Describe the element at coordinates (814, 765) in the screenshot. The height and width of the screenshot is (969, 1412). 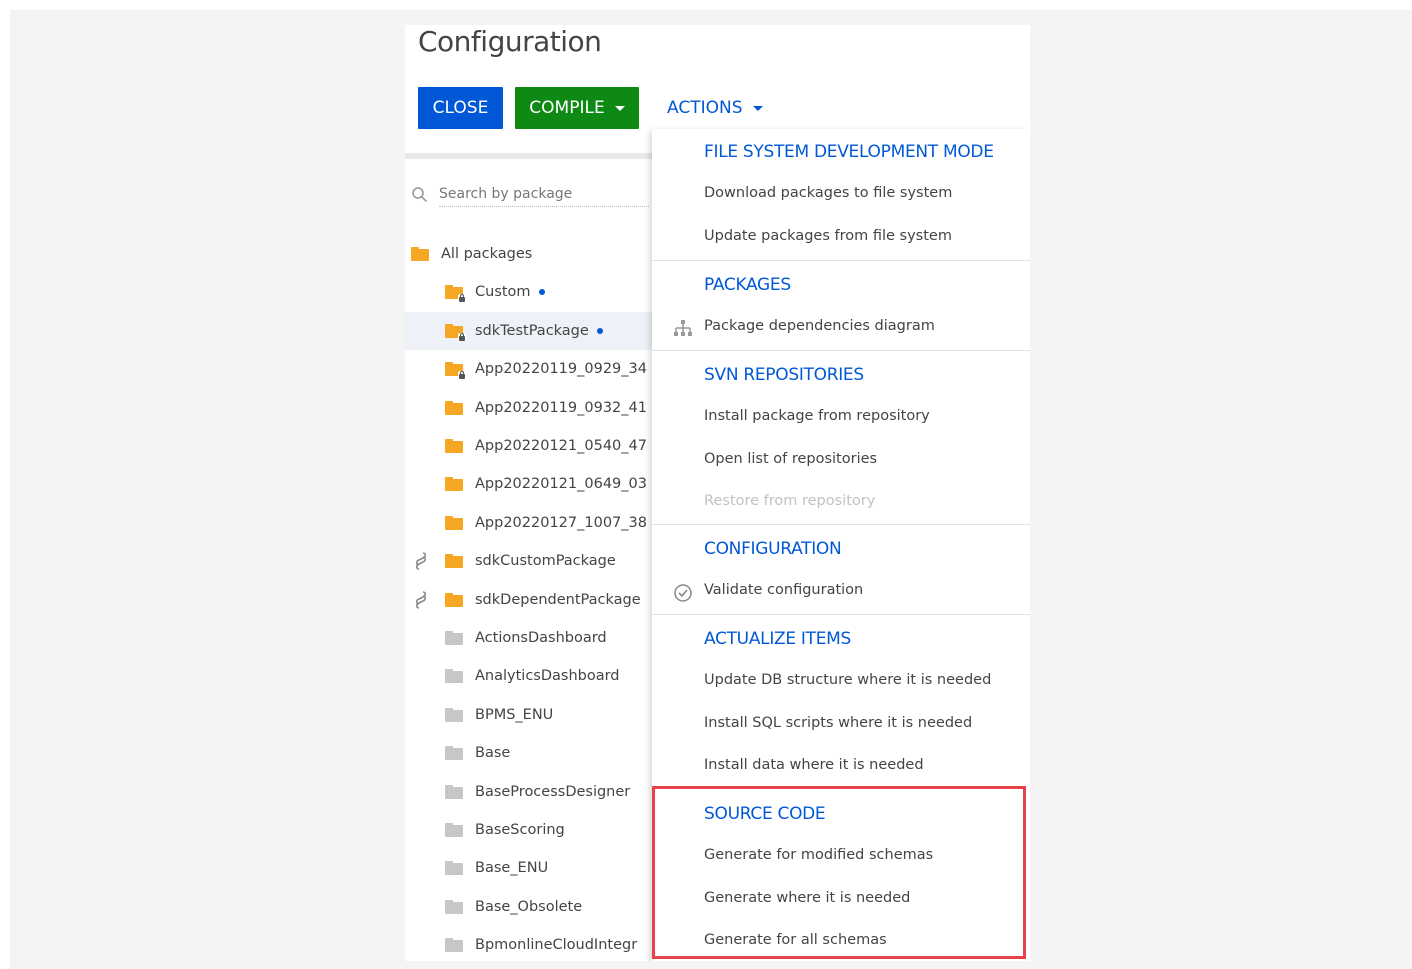
I see `menu-item: Install data where it is needed` at that location.